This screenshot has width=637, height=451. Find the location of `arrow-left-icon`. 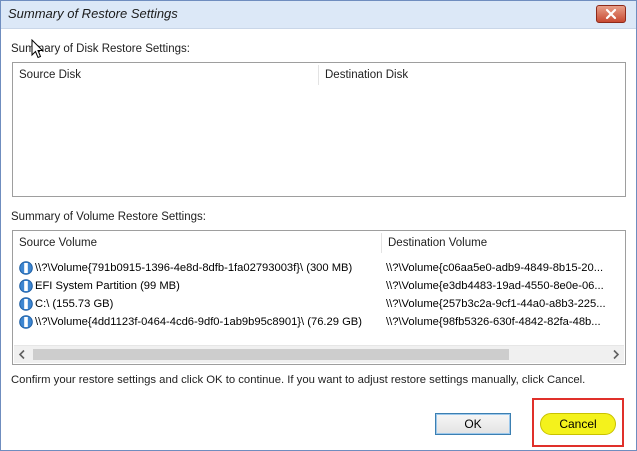

arrow-left-icon is located at coordinates (21, 354).